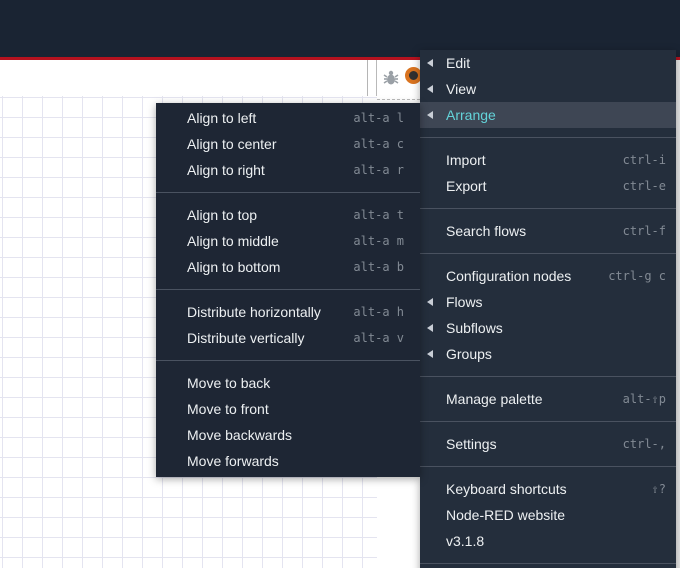 The image size is (680, 568). I want to click on arrange-submenu-item-shortcut: alt-a r, so click(378, 170).